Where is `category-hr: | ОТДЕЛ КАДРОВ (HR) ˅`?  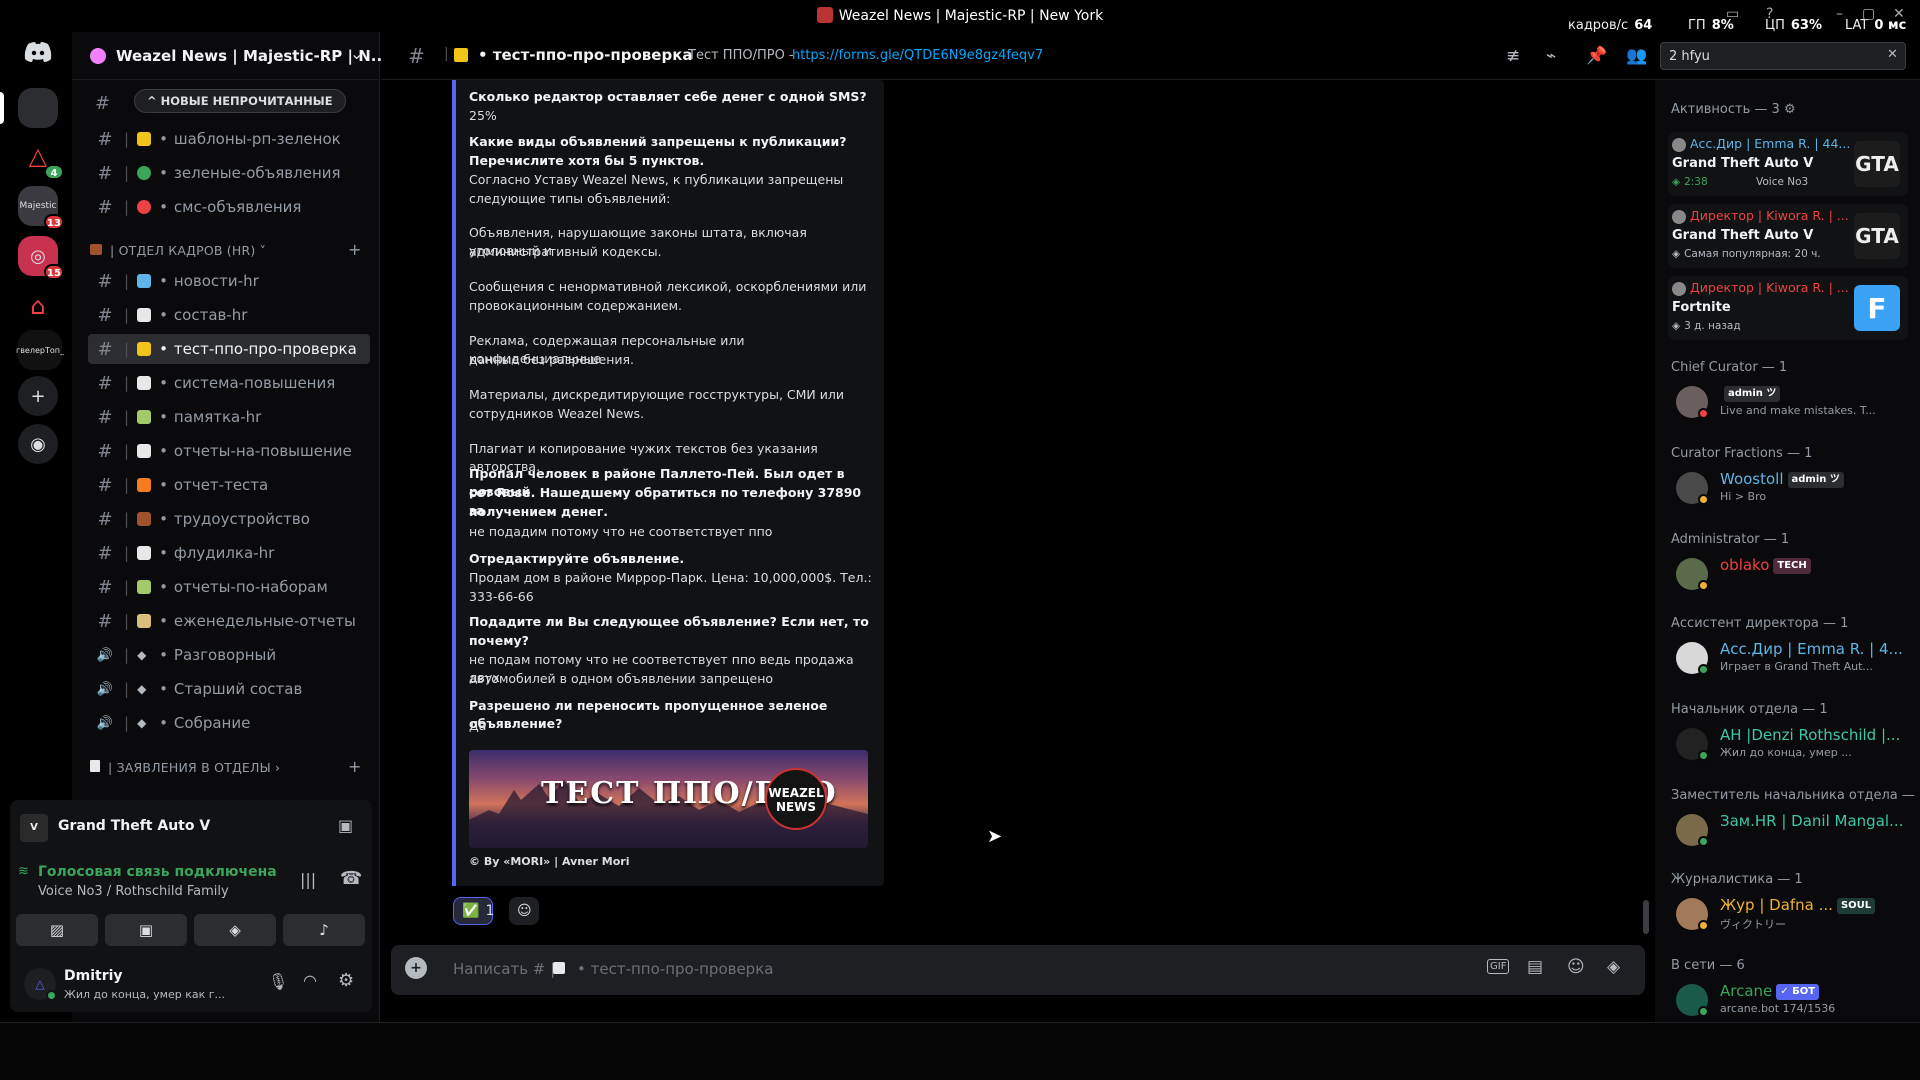 category-hr: | ОТДЕЛ КАДРОВ (HR) ˅ is located at coordinates (178, 250).